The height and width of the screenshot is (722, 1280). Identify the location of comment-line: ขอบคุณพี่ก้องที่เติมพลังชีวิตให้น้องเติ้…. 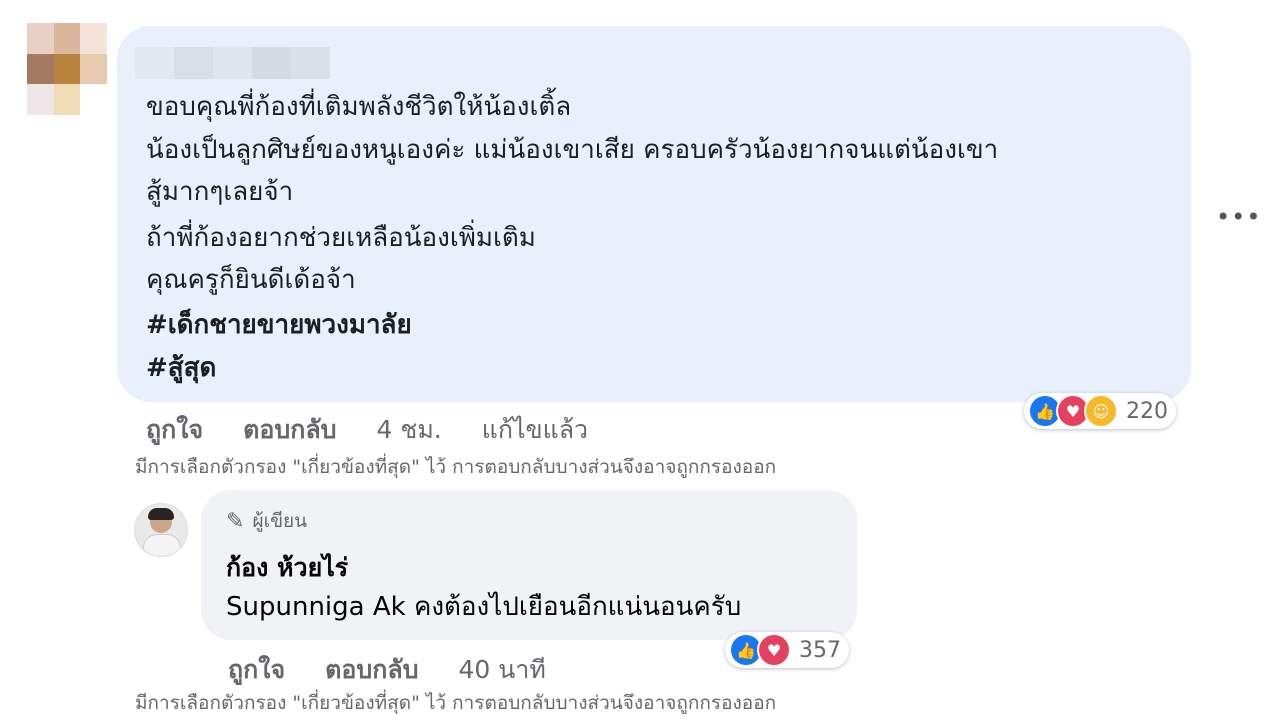
(359, 107).